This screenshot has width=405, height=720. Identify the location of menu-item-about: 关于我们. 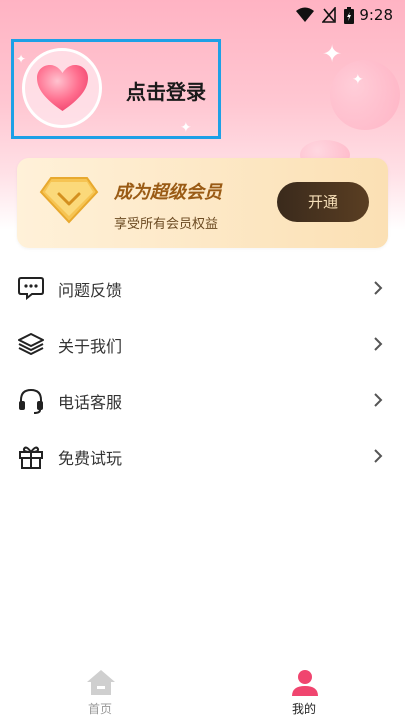
(202, 344).